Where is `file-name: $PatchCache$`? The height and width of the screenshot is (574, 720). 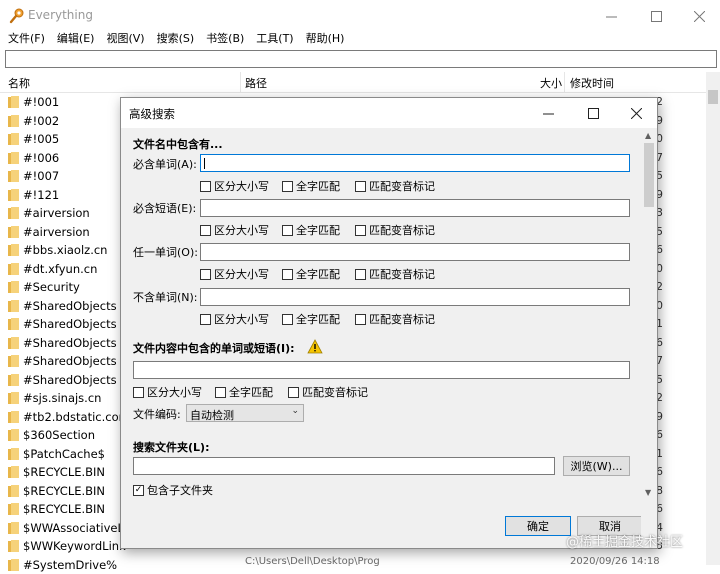
file-name: $PatchCache$ is located at coordinates (64, 454).